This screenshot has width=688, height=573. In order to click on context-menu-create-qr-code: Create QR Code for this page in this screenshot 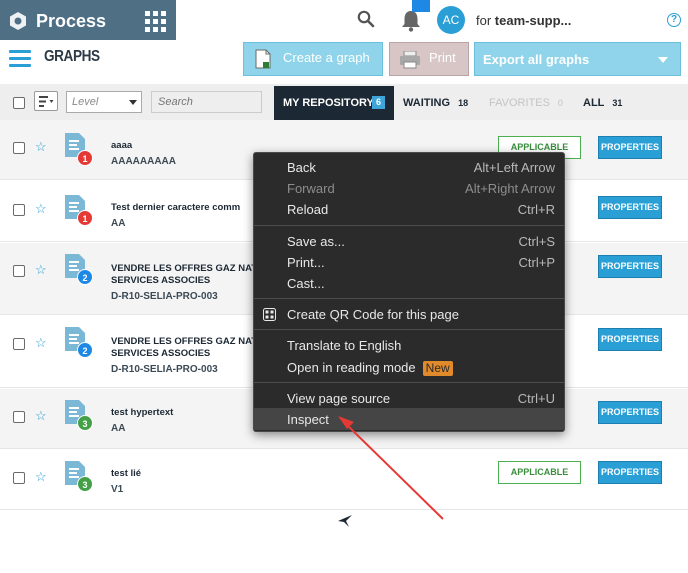, I will do `click(409, 314)`.